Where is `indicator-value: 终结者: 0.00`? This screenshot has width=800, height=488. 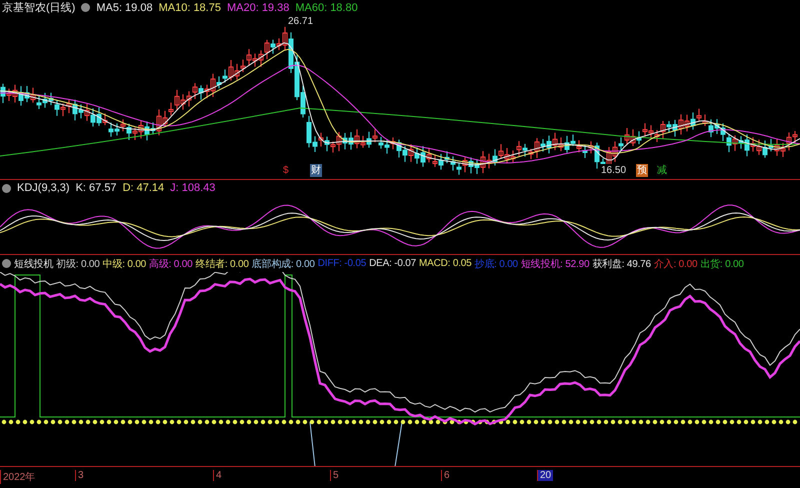 indicator-value: 终结者: 0.00 is located at coordinates (222, 264).